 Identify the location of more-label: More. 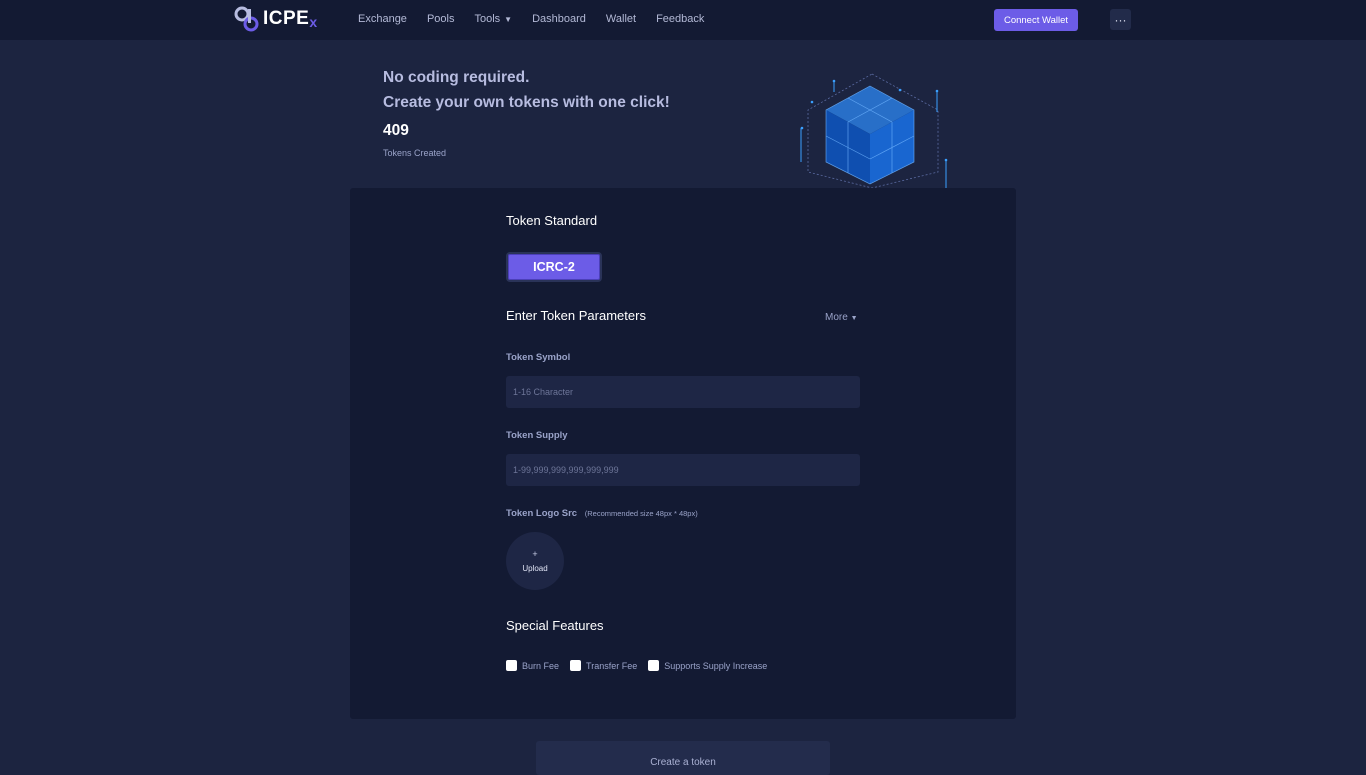
(836, 317).